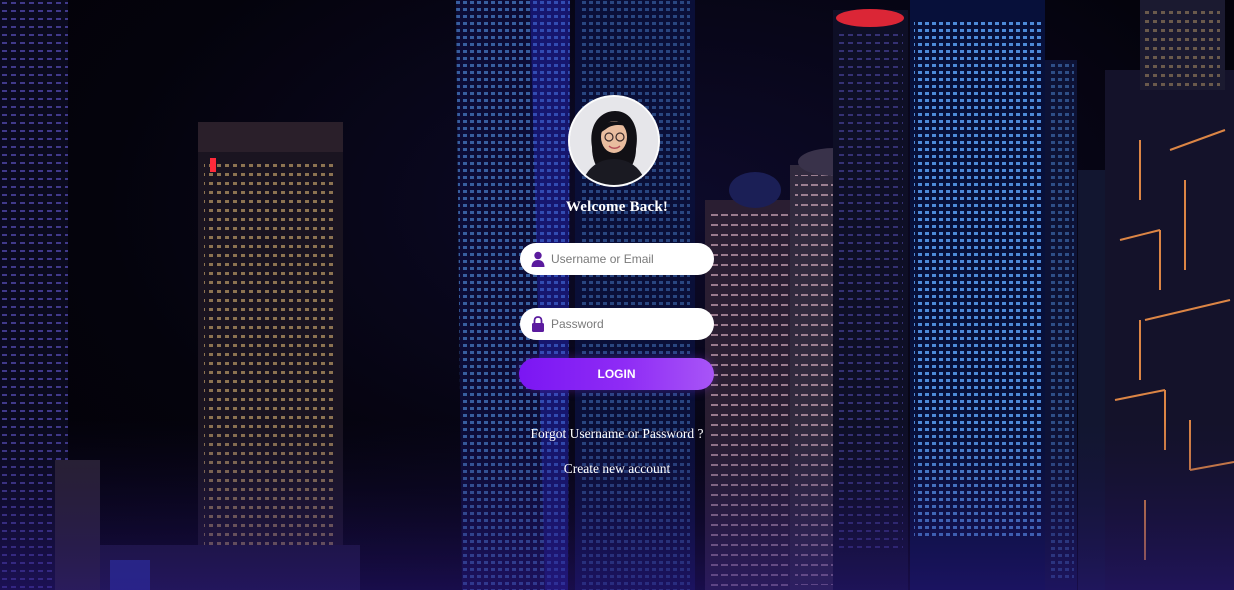  I want to click on password-input, so click(629, 324).